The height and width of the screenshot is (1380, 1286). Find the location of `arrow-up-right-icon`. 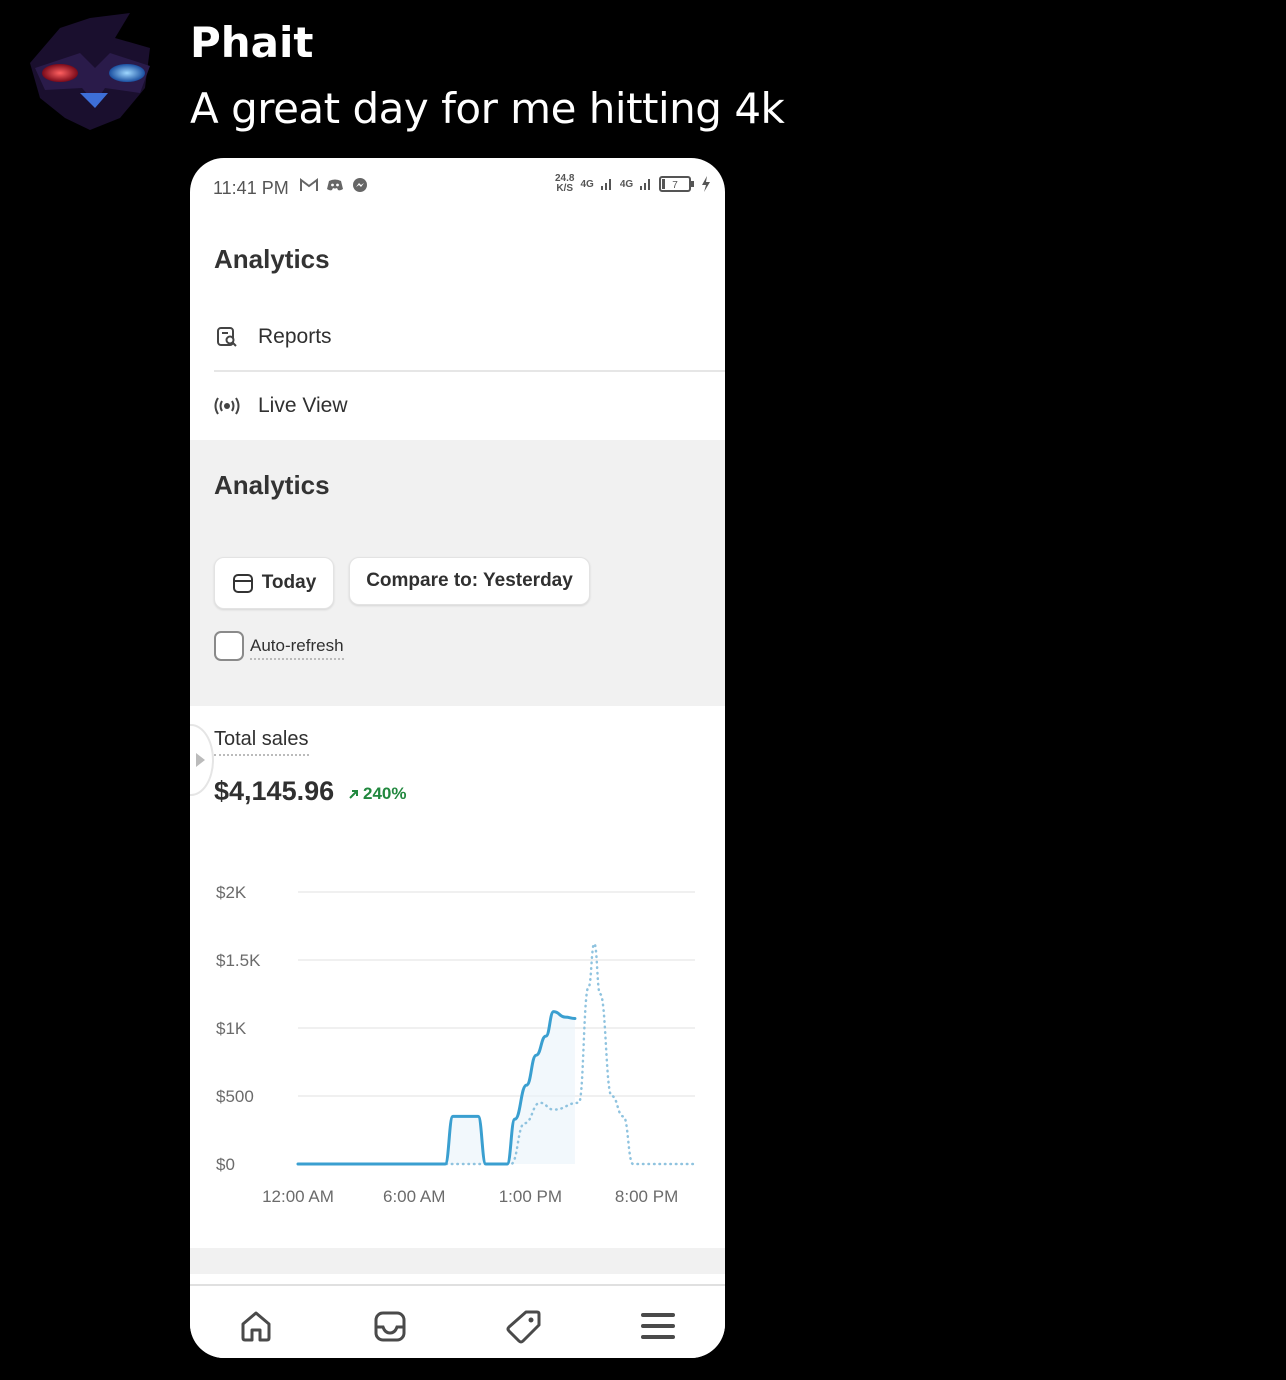

arrow-up-right-icon is located at coordinates (353, 794).